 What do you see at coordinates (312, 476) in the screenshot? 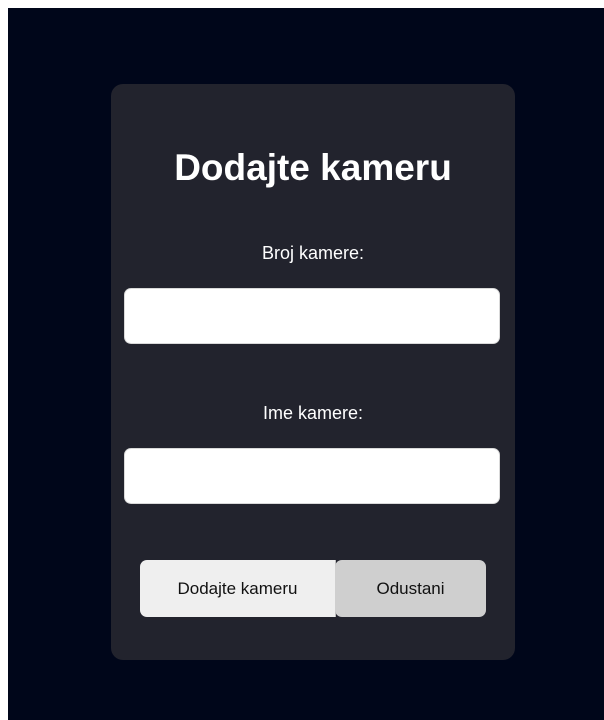
I see `camera-name-input` at bounding box center [312, 476].